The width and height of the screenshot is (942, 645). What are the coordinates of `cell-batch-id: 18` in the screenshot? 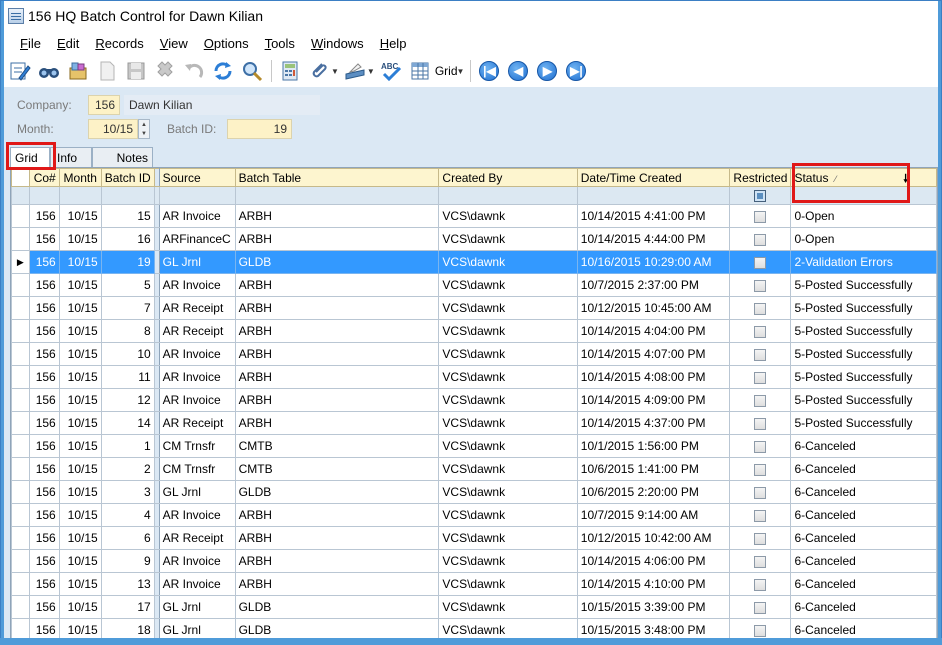 It's located at (127, 628).